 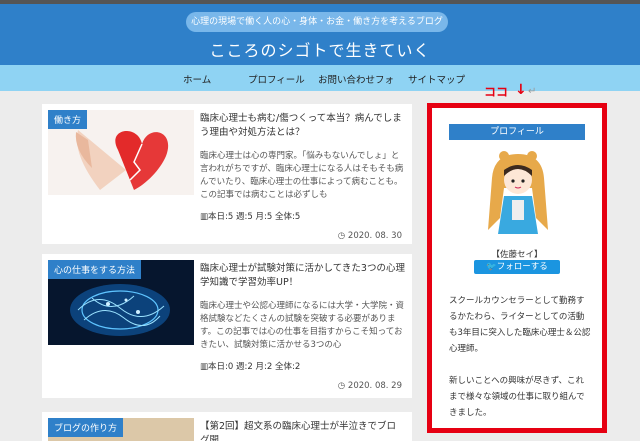 I want to click on profile-name: 【佐藤セイ】, so click(x=517, y=255).